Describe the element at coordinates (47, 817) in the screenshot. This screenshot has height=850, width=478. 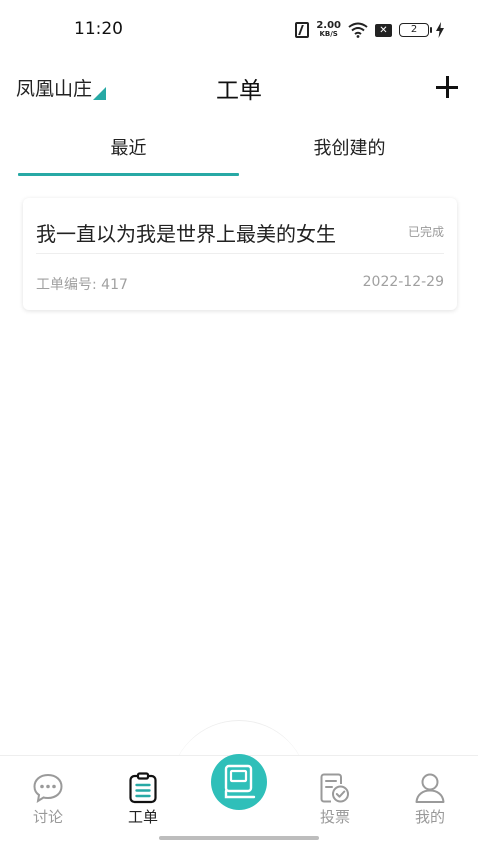
I see `nav-label-discuss: 讨论` at that location.